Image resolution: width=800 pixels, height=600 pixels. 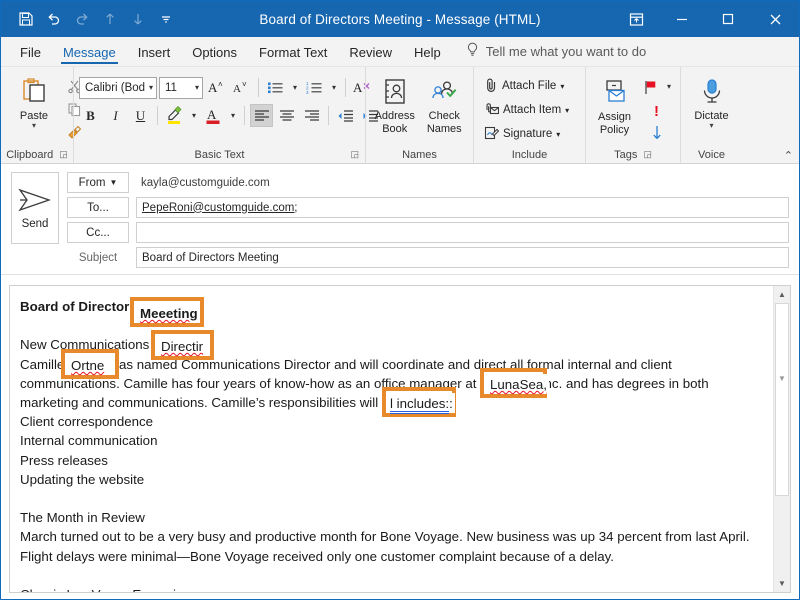 What do you see at coordinates (524, 86) in the screenshot?
I see `attach-file-button: Attach File ▾` at bounding box center [524, 86].